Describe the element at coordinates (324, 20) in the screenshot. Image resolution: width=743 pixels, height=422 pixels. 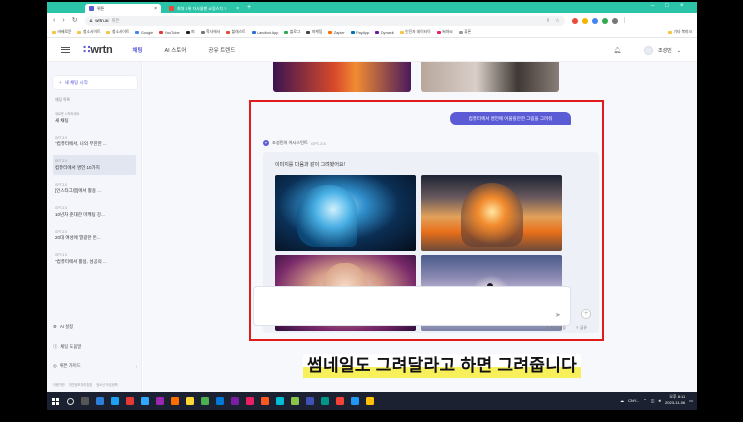
I see `address-bar: 🔒︎ wrtn.ai 뤼튼 ⇪ ☆` at that location.